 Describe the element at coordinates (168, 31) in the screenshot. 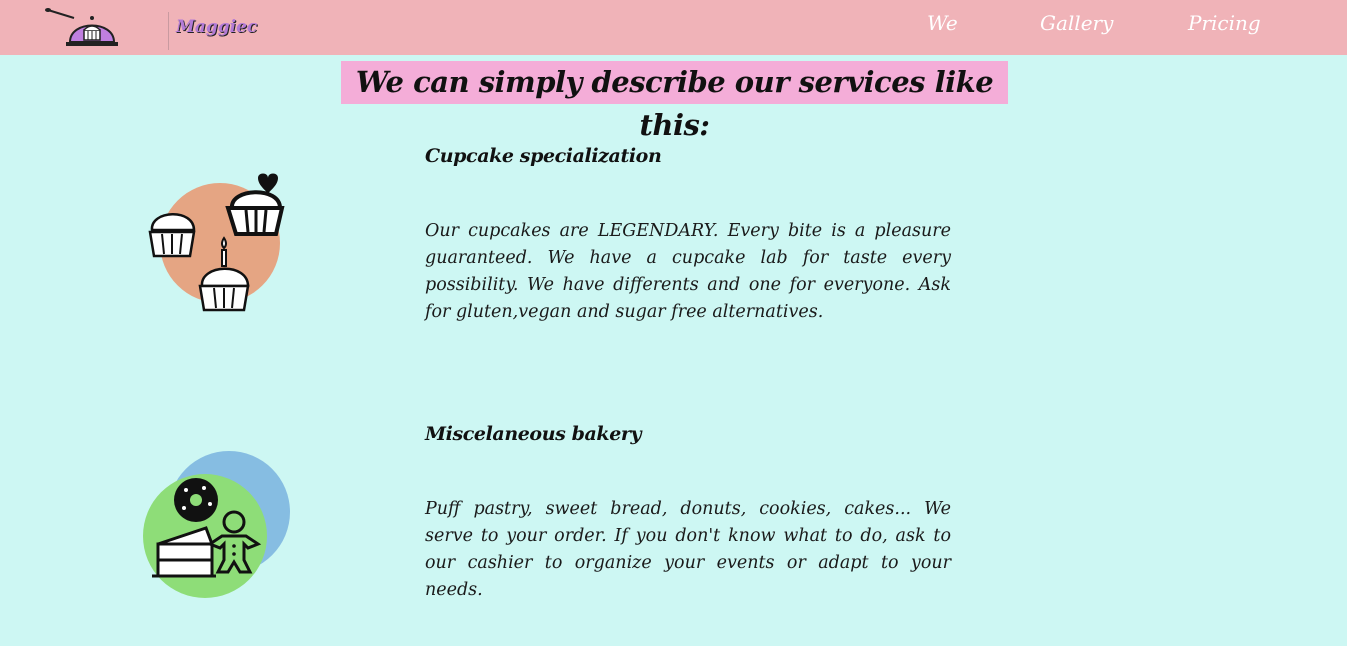

I see `logo-divider` at that location.